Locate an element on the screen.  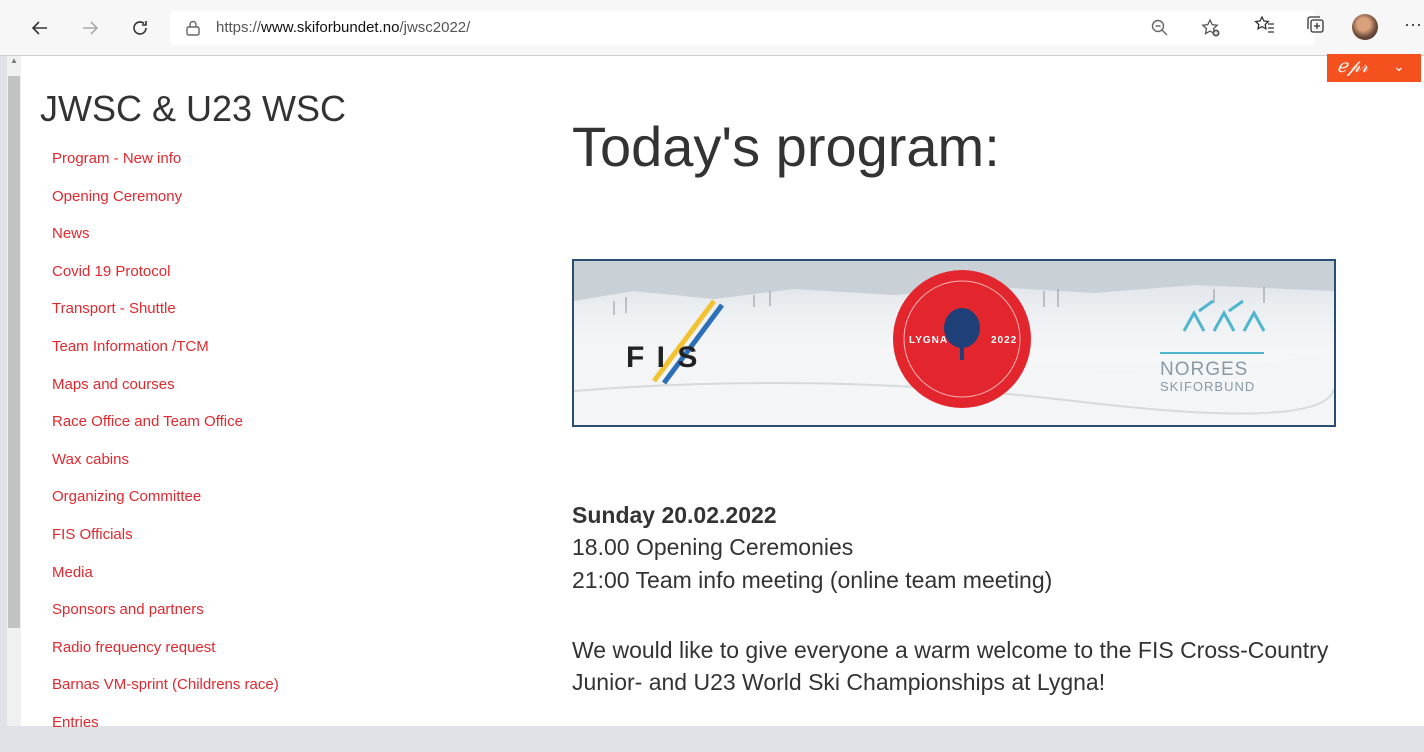
url-prefix: https:// is located at coordinates (239, 27).